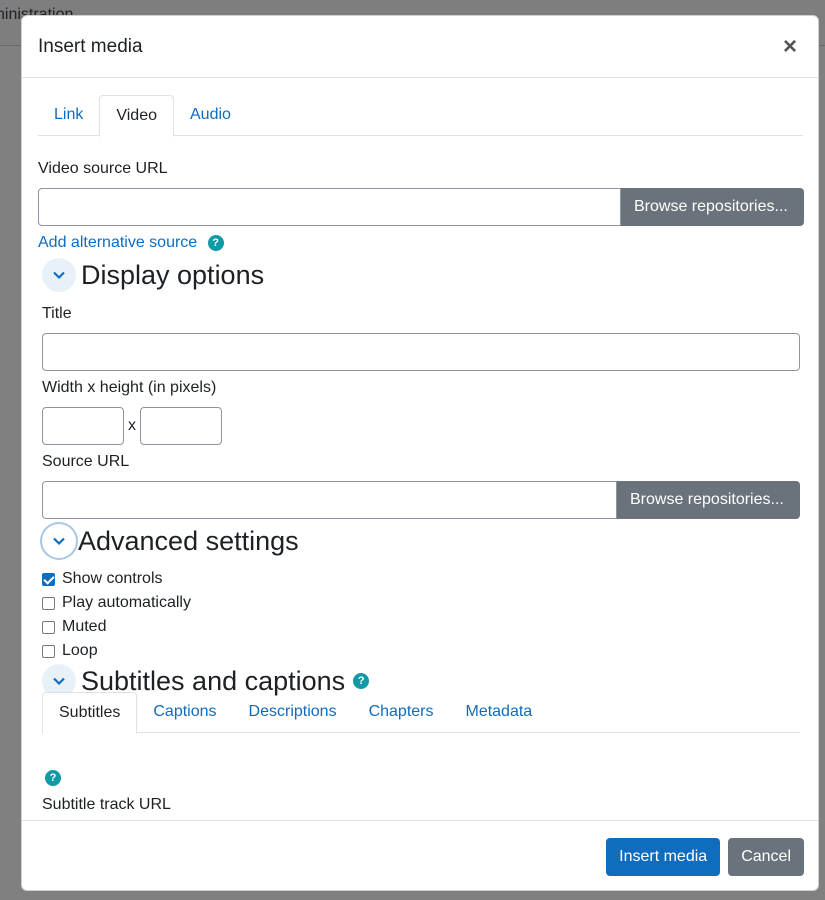 The width and height of the screenshot is (825, 900). What do you see at coordinates (116, 627) in the screenshot?
I see `muted-option: Muted` at bounding box center [116, 627].